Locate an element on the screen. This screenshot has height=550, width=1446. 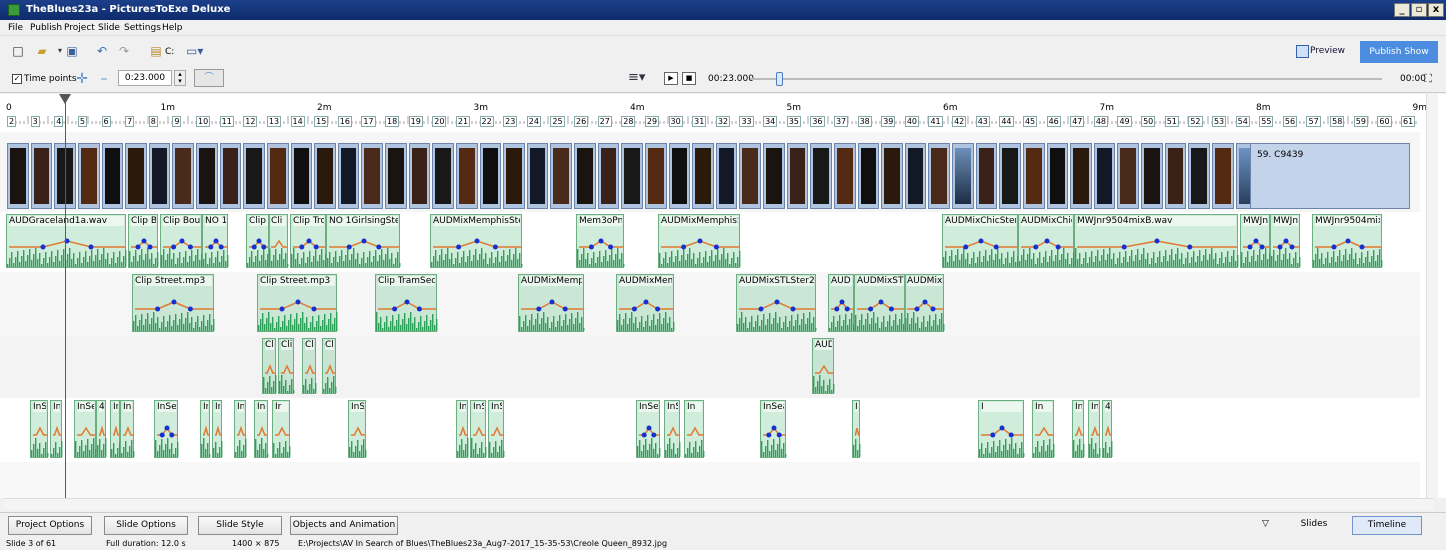
slide-marker: 4 is located at coordinates (59, 121).